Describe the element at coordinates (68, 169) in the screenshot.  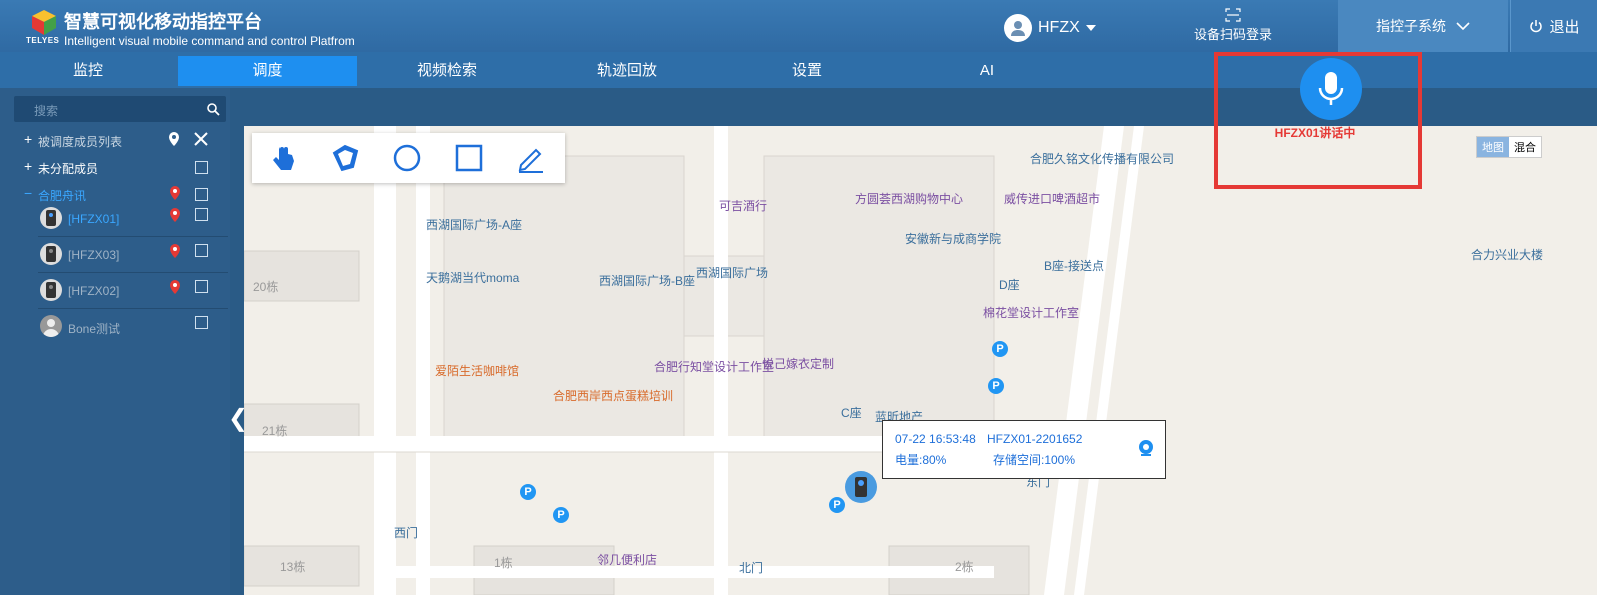
I see `unassigned-label: 未分配成员` at that location.